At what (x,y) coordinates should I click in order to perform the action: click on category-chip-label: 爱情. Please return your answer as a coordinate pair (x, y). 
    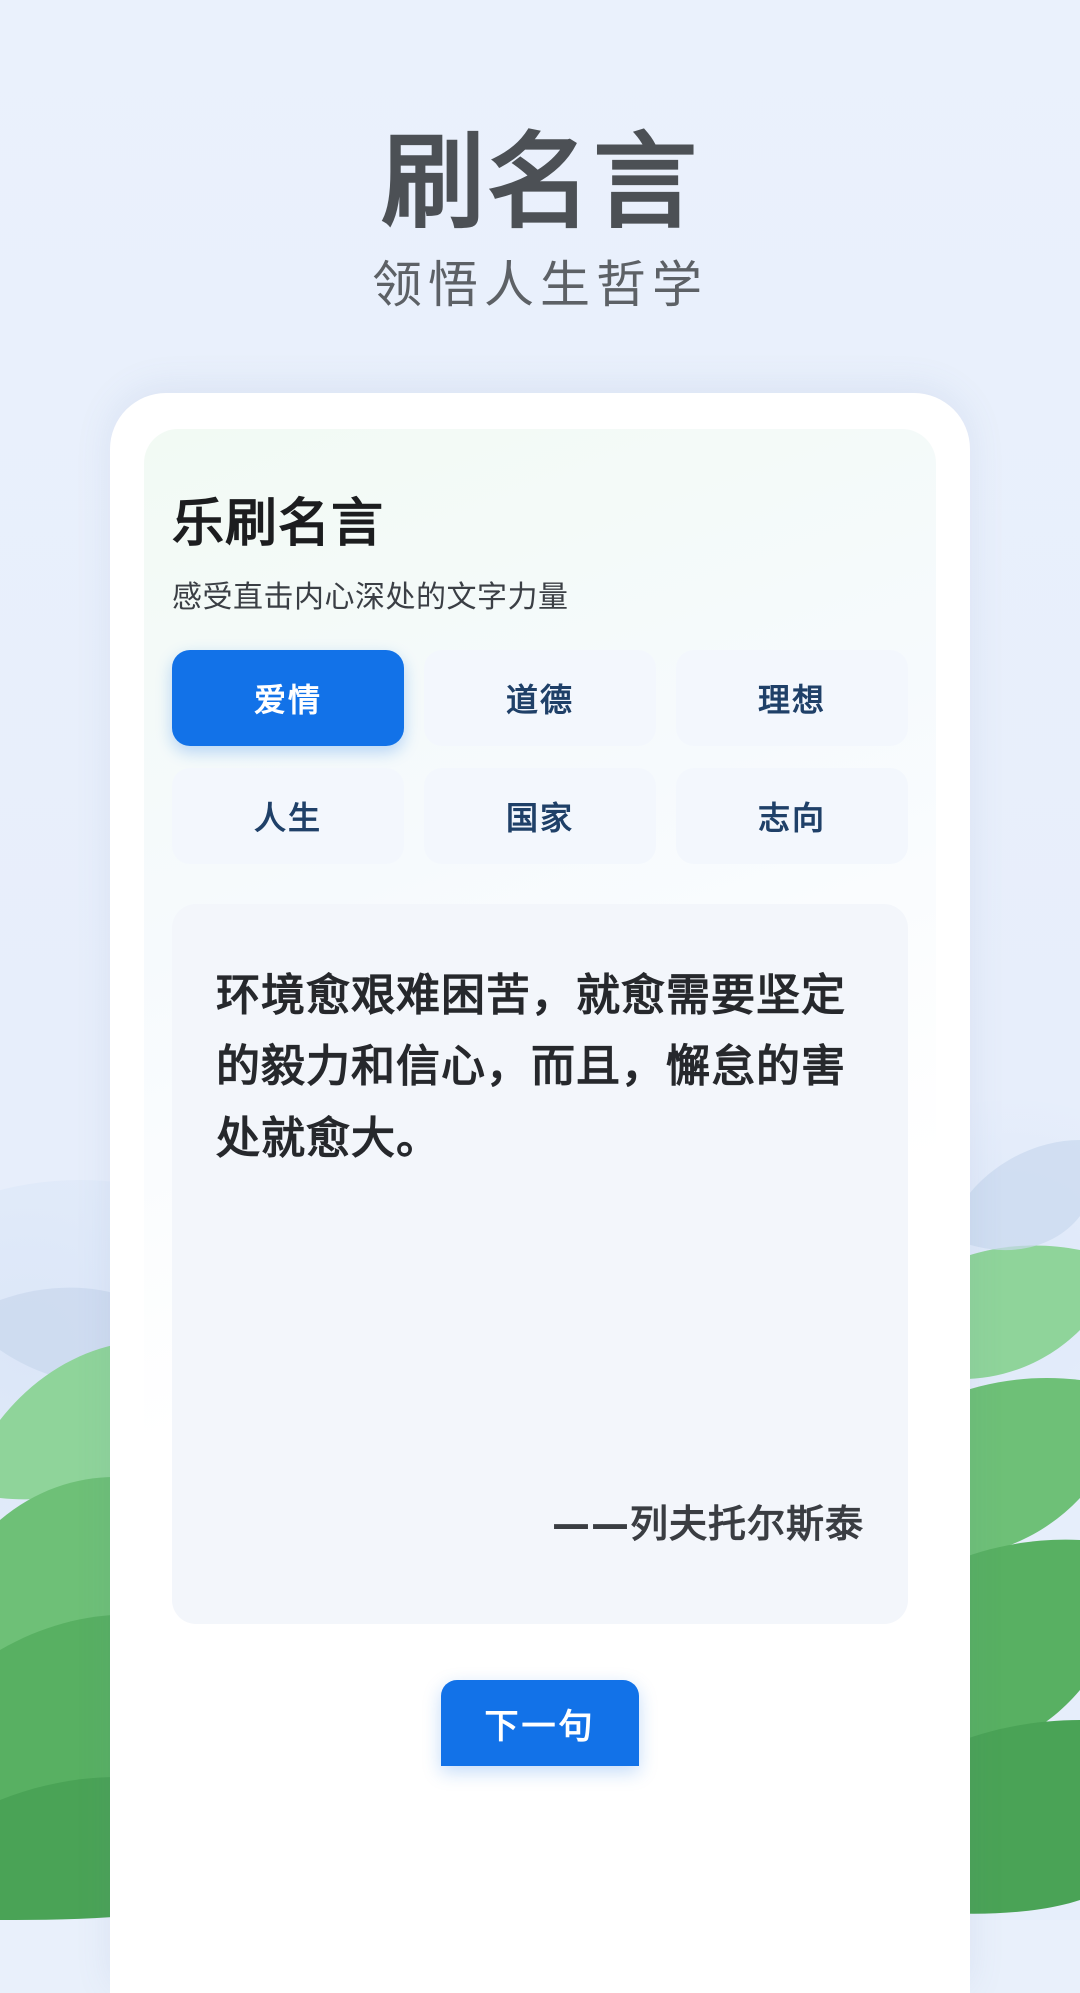
    Looking at the image, I should click on (287, 700).